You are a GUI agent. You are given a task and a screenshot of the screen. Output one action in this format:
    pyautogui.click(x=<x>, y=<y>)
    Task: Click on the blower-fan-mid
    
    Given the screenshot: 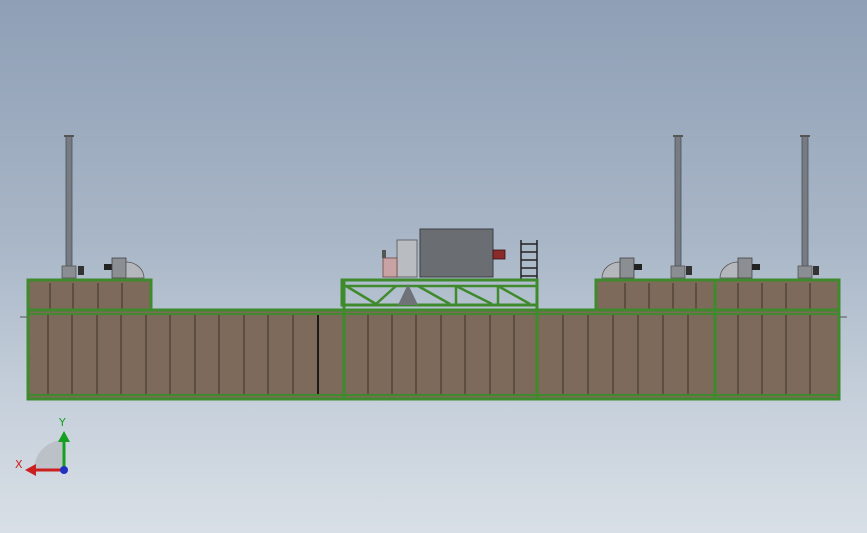 What is the action you would take?
    pyautogui.click(x=621, y=268)
    